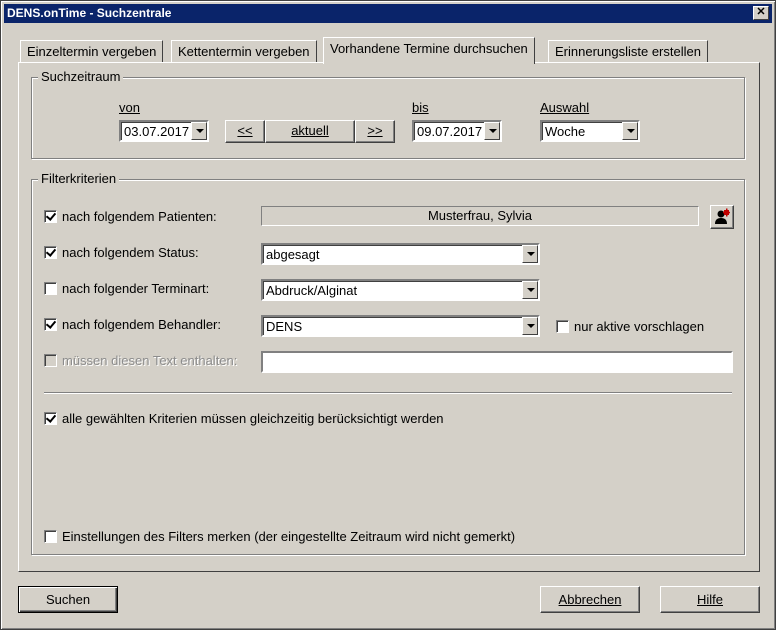  I want to click on terminart-filter-label: nach folgender Terminart:, so click(136, 288).